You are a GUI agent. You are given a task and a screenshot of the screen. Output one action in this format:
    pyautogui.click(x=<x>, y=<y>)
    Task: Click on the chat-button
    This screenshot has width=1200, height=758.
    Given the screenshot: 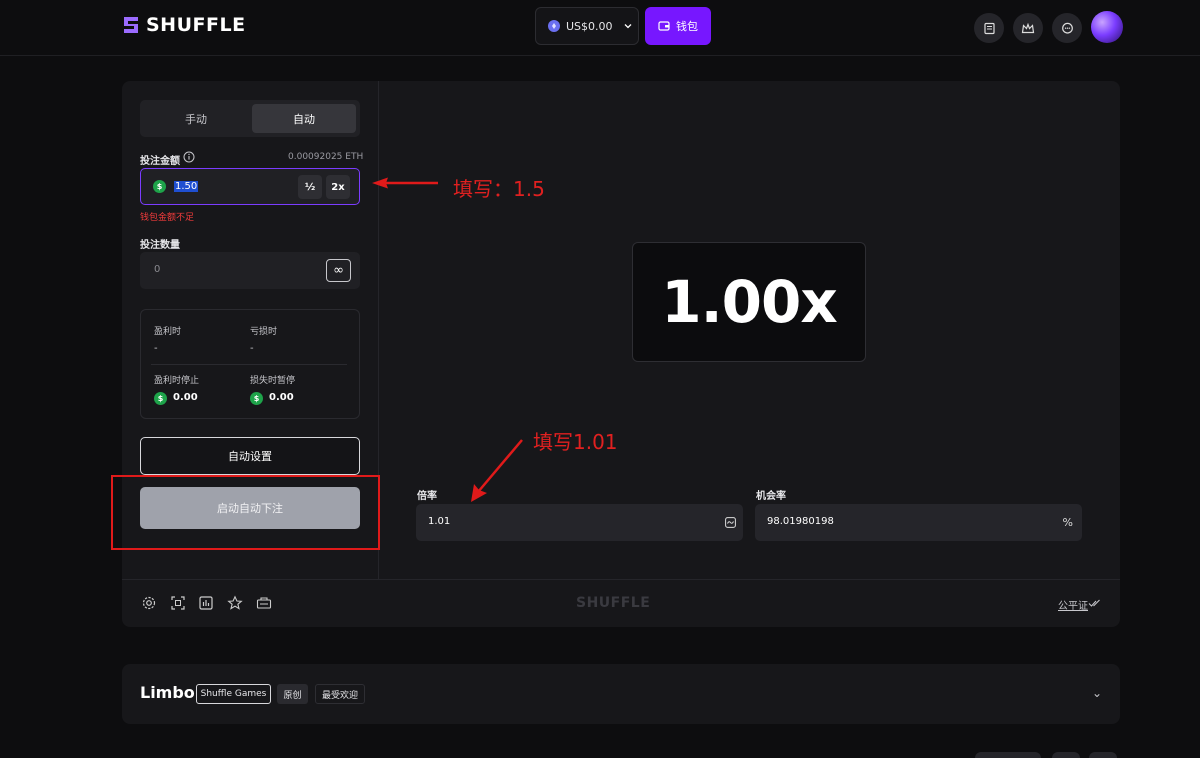 What is the action you would take?
    pyautogui.click(x=1067, y=28)
    